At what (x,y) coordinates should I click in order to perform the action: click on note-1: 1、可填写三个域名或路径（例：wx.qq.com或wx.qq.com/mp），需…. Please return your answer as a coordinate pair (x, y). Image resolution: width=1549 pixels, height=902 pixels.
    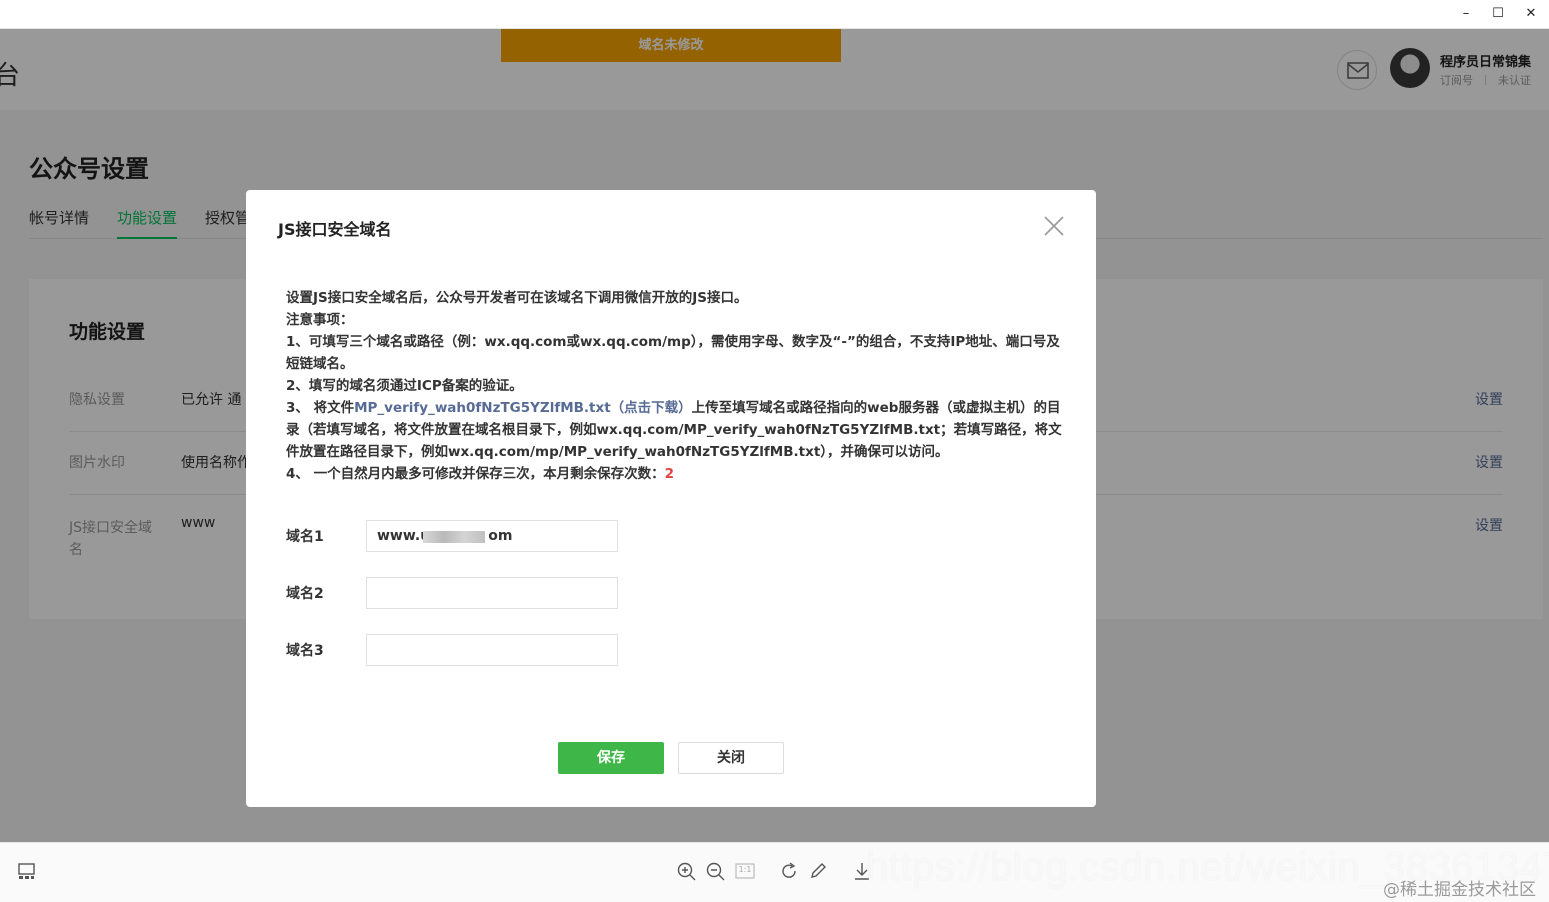
    Looking at the image, I should click on (673, 353).